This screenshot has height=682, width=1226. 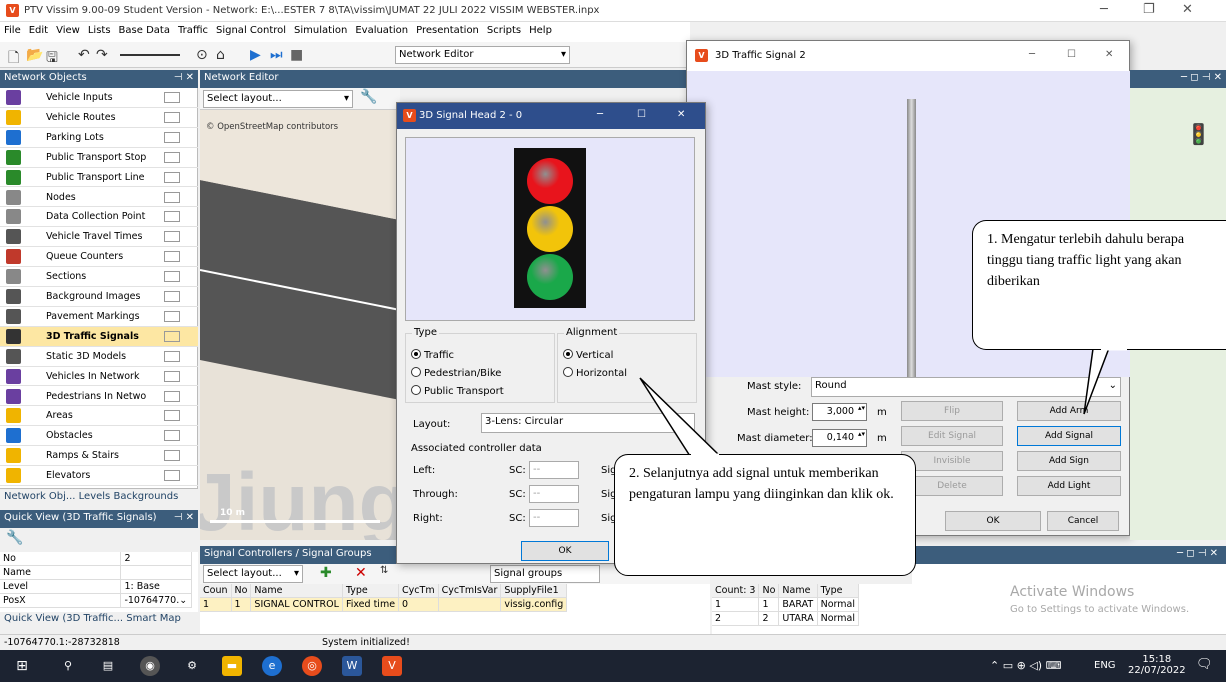 I want to click on undo-icon: ↶, so click(x=84, y=55).